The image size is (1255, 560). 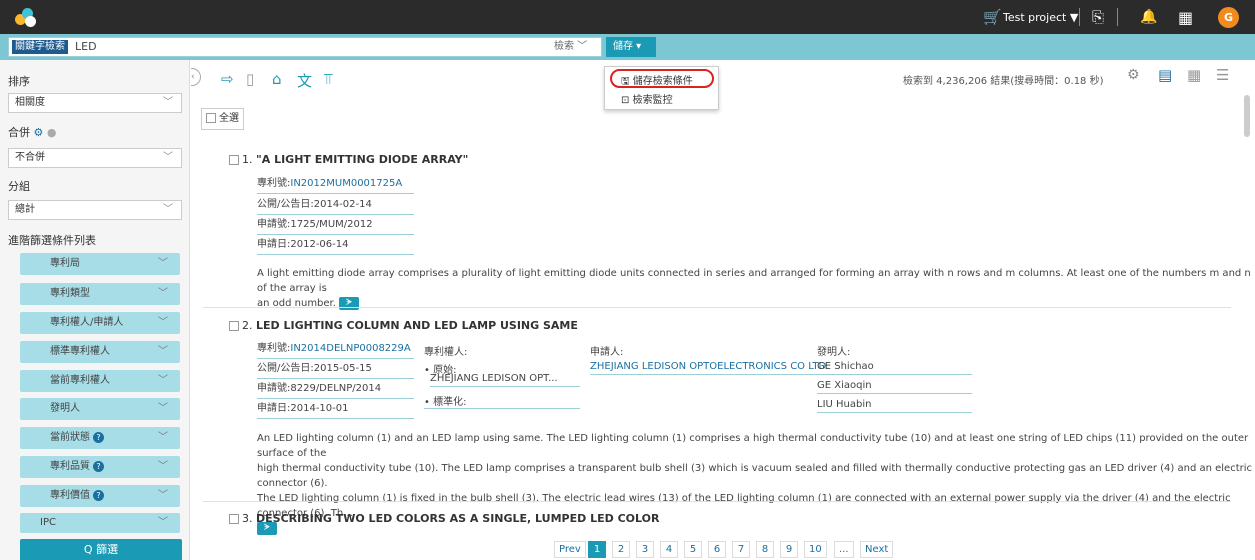 What do you see at coordinates (100, 264) in the screenshot?
I see `facet-patent-office: 專利局 ﹀` at bounding box center [100, 264].